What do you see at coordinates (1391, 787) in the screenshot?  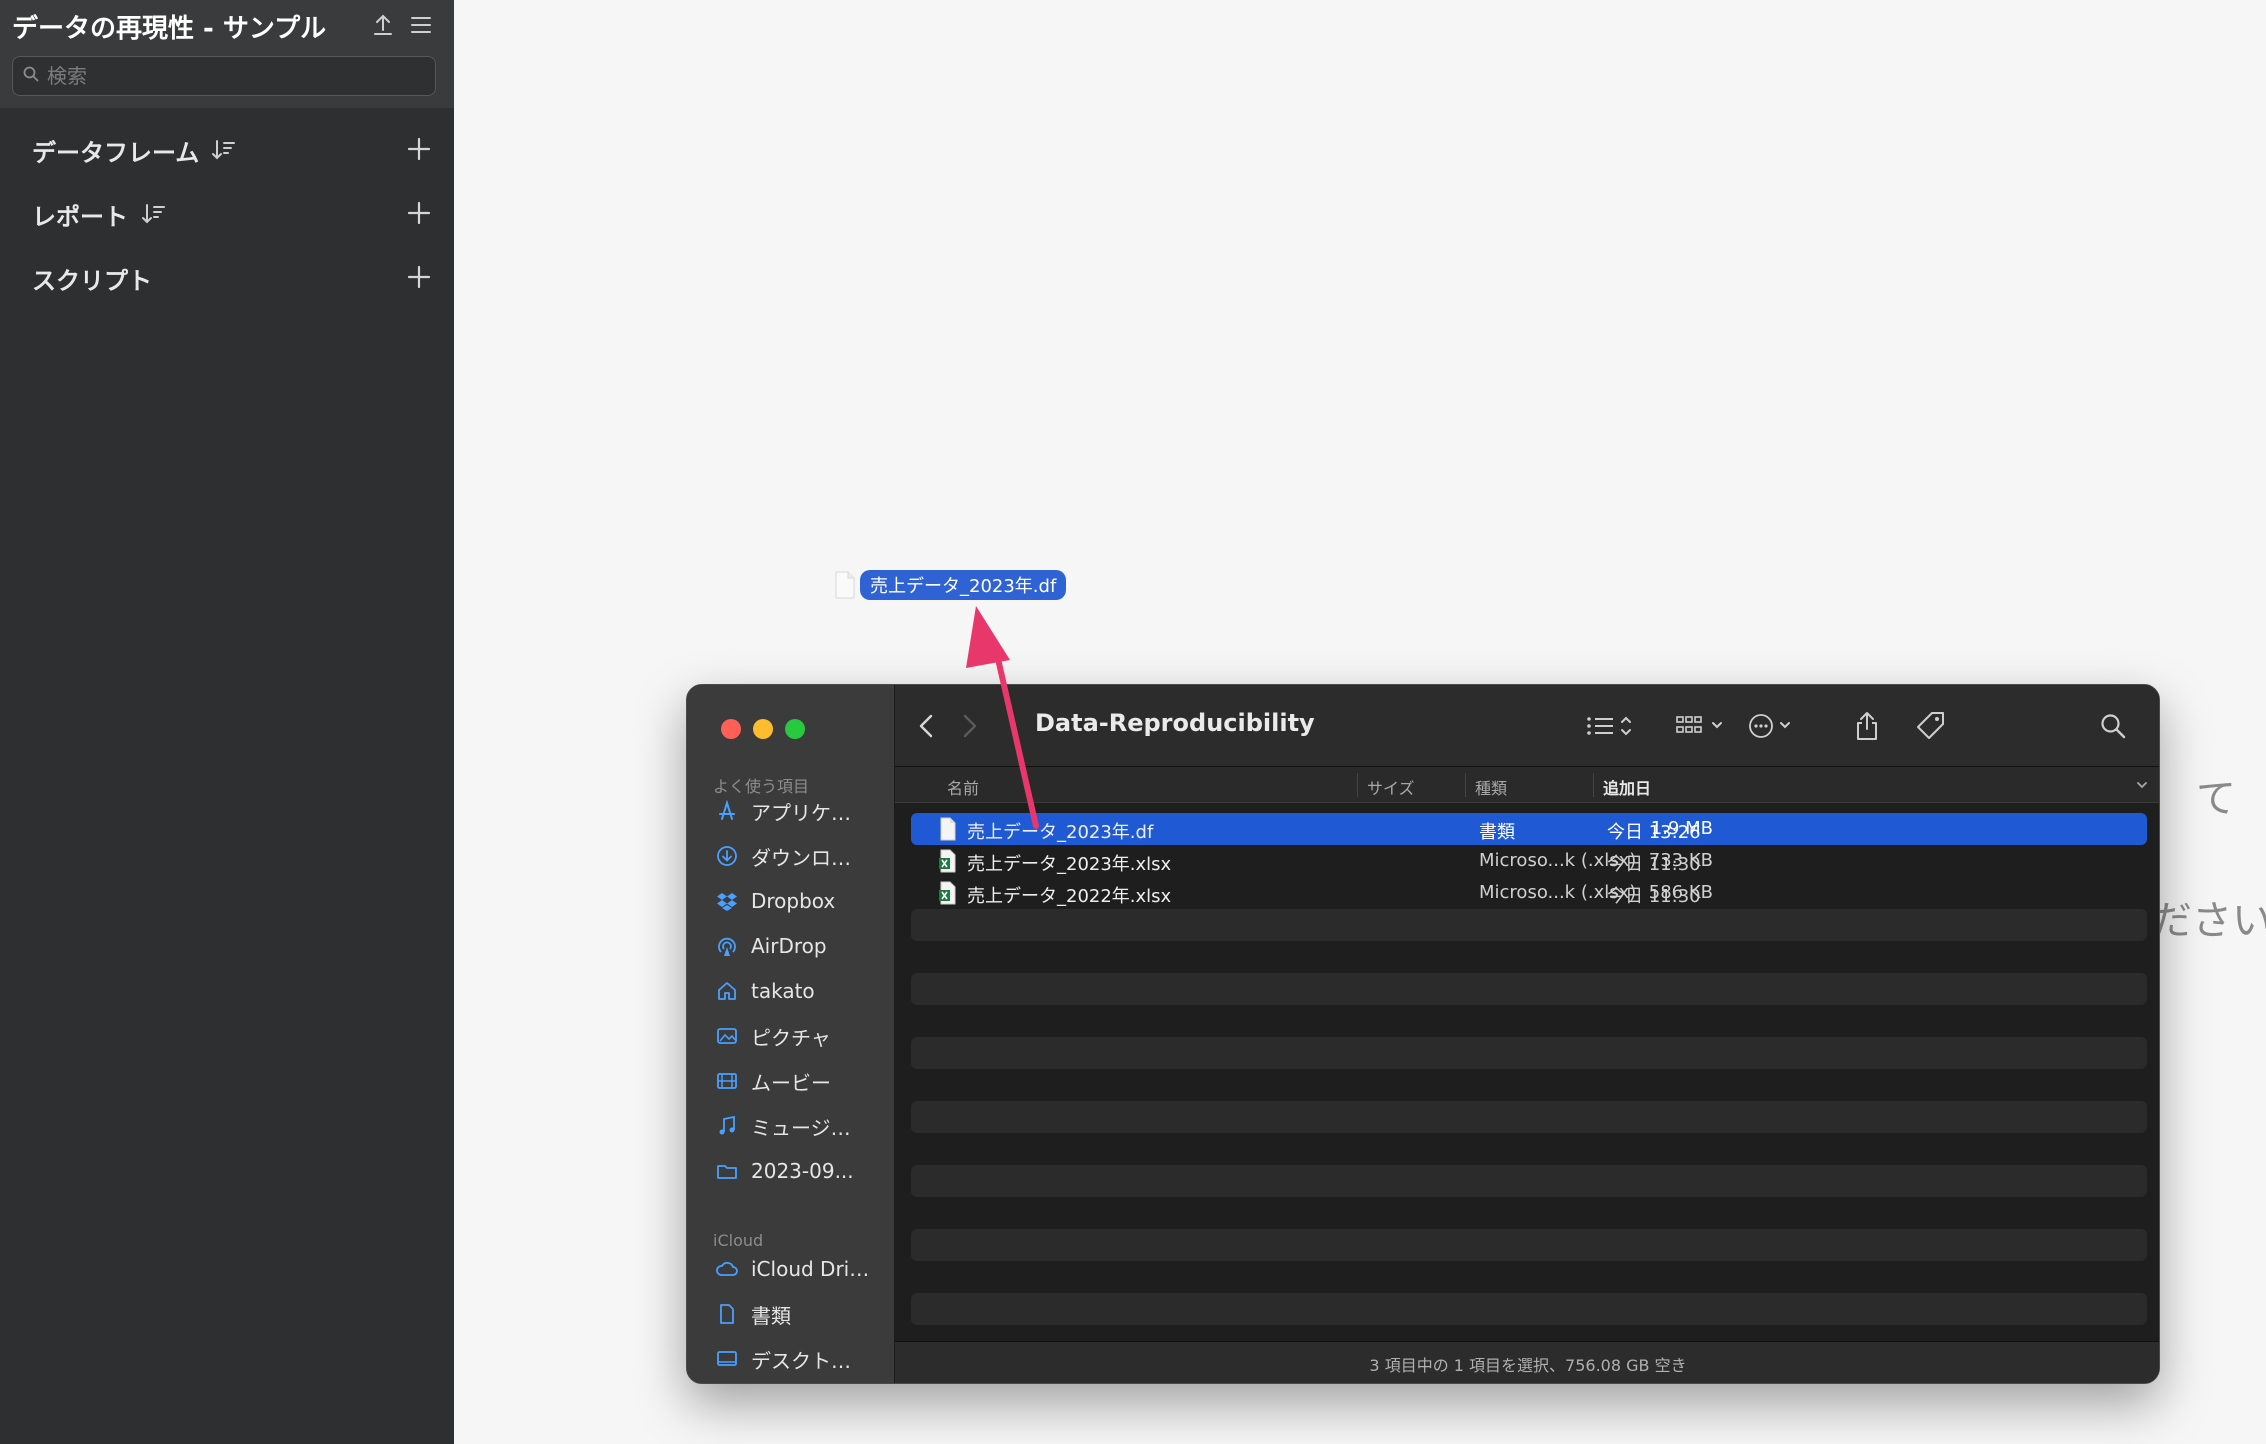 I see `column-size: サイズ` at bounding box center [1391, 787].